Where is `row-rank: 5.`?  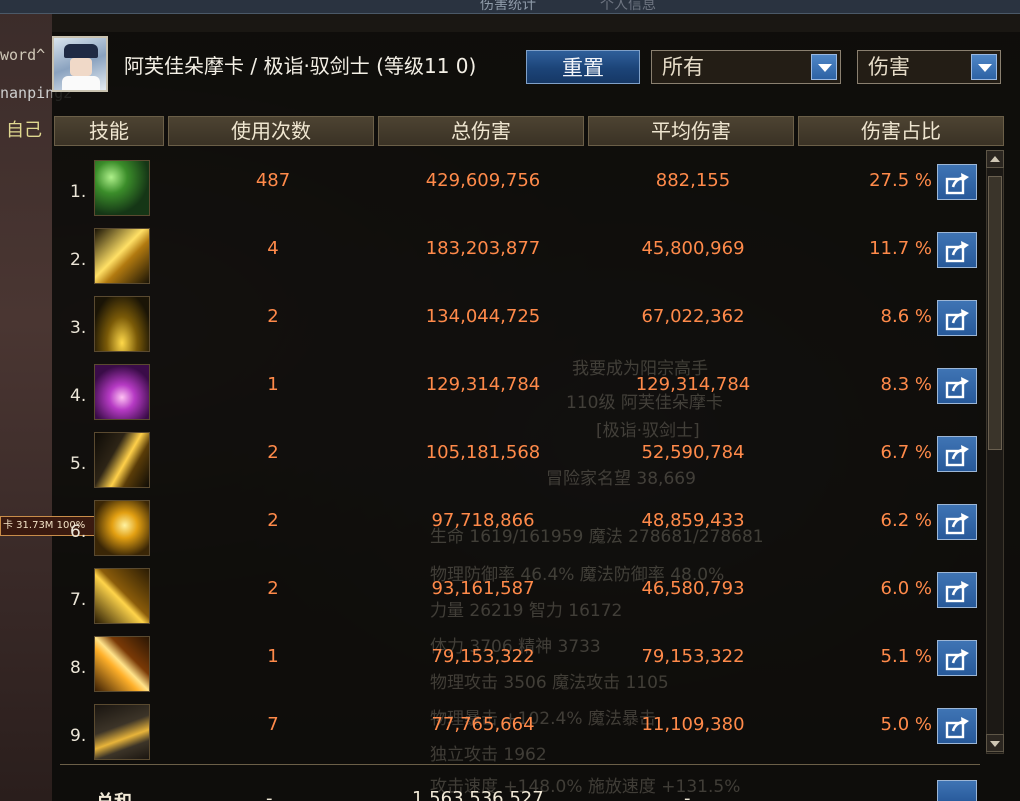 row-rank: 5. is located at coordinates (78, 464).